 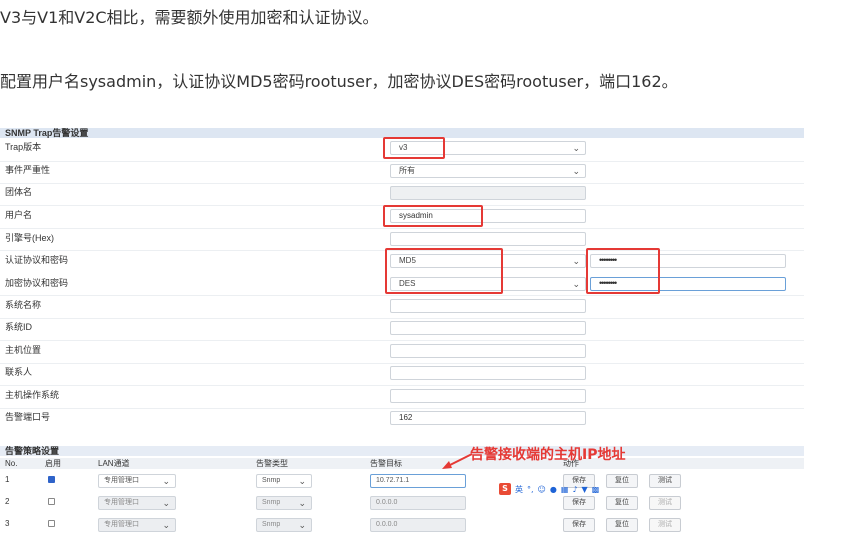 I want to click on severity-label: 事件严重性, so click(x=28, y=170).